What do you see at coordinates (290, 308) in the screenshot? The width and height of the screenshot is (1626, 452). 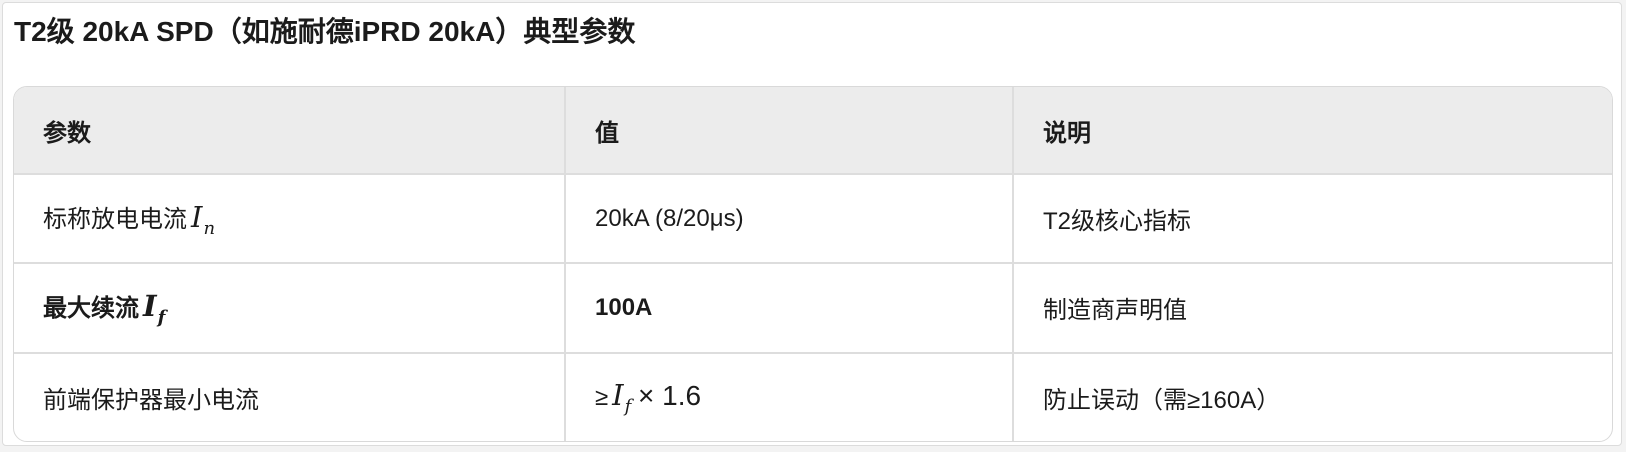 I see `param-cell: 最大续流 If` at bounding box center [290, 308].